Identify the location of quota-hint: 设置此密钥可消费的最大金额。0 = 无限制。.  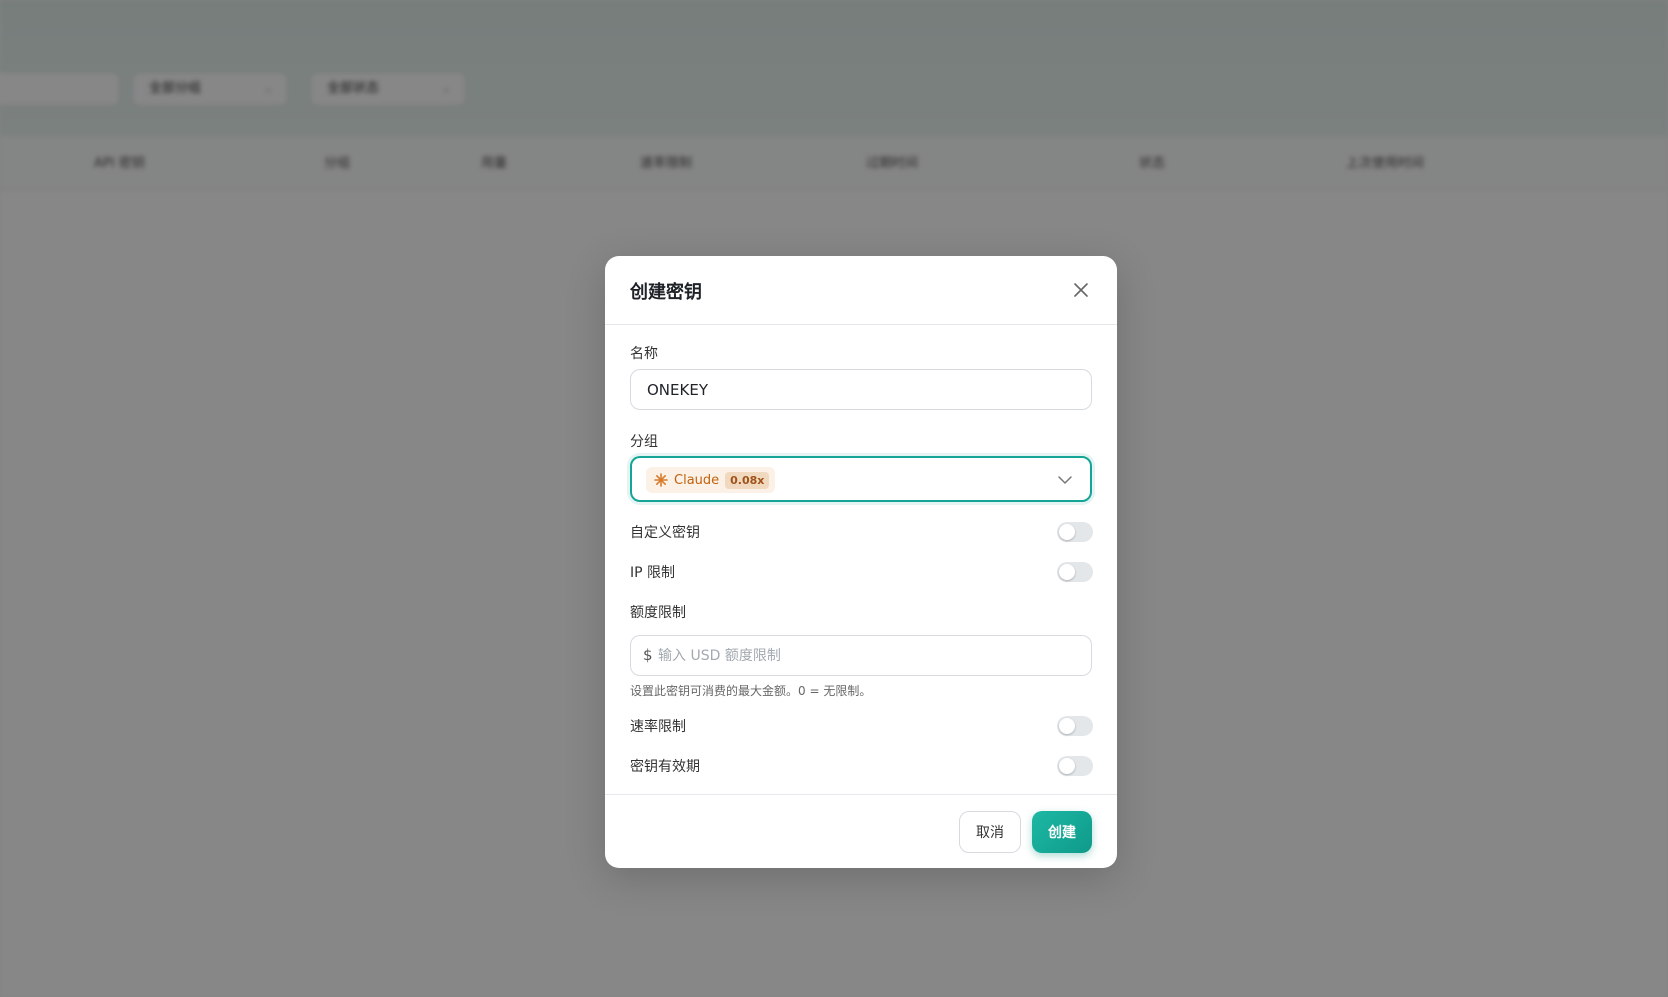
(751, 691).